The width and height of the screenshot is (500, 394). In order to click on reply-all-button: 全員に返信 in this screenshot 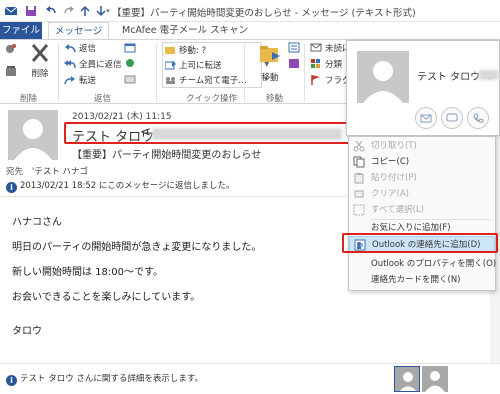, I will do `click(93, 65)`.